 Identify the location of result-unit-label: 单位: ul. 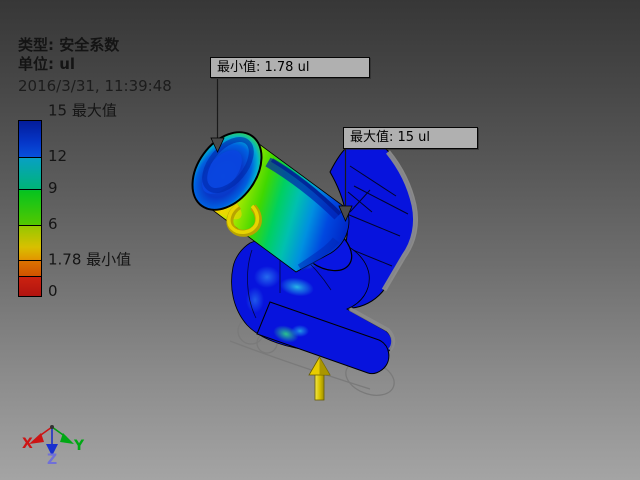
(47, 64).